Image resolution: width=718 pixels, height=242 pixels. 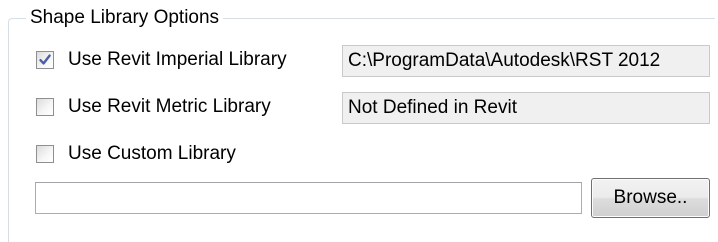 I want to click on imperial-library-checkbox, so click(x=45, y=60).